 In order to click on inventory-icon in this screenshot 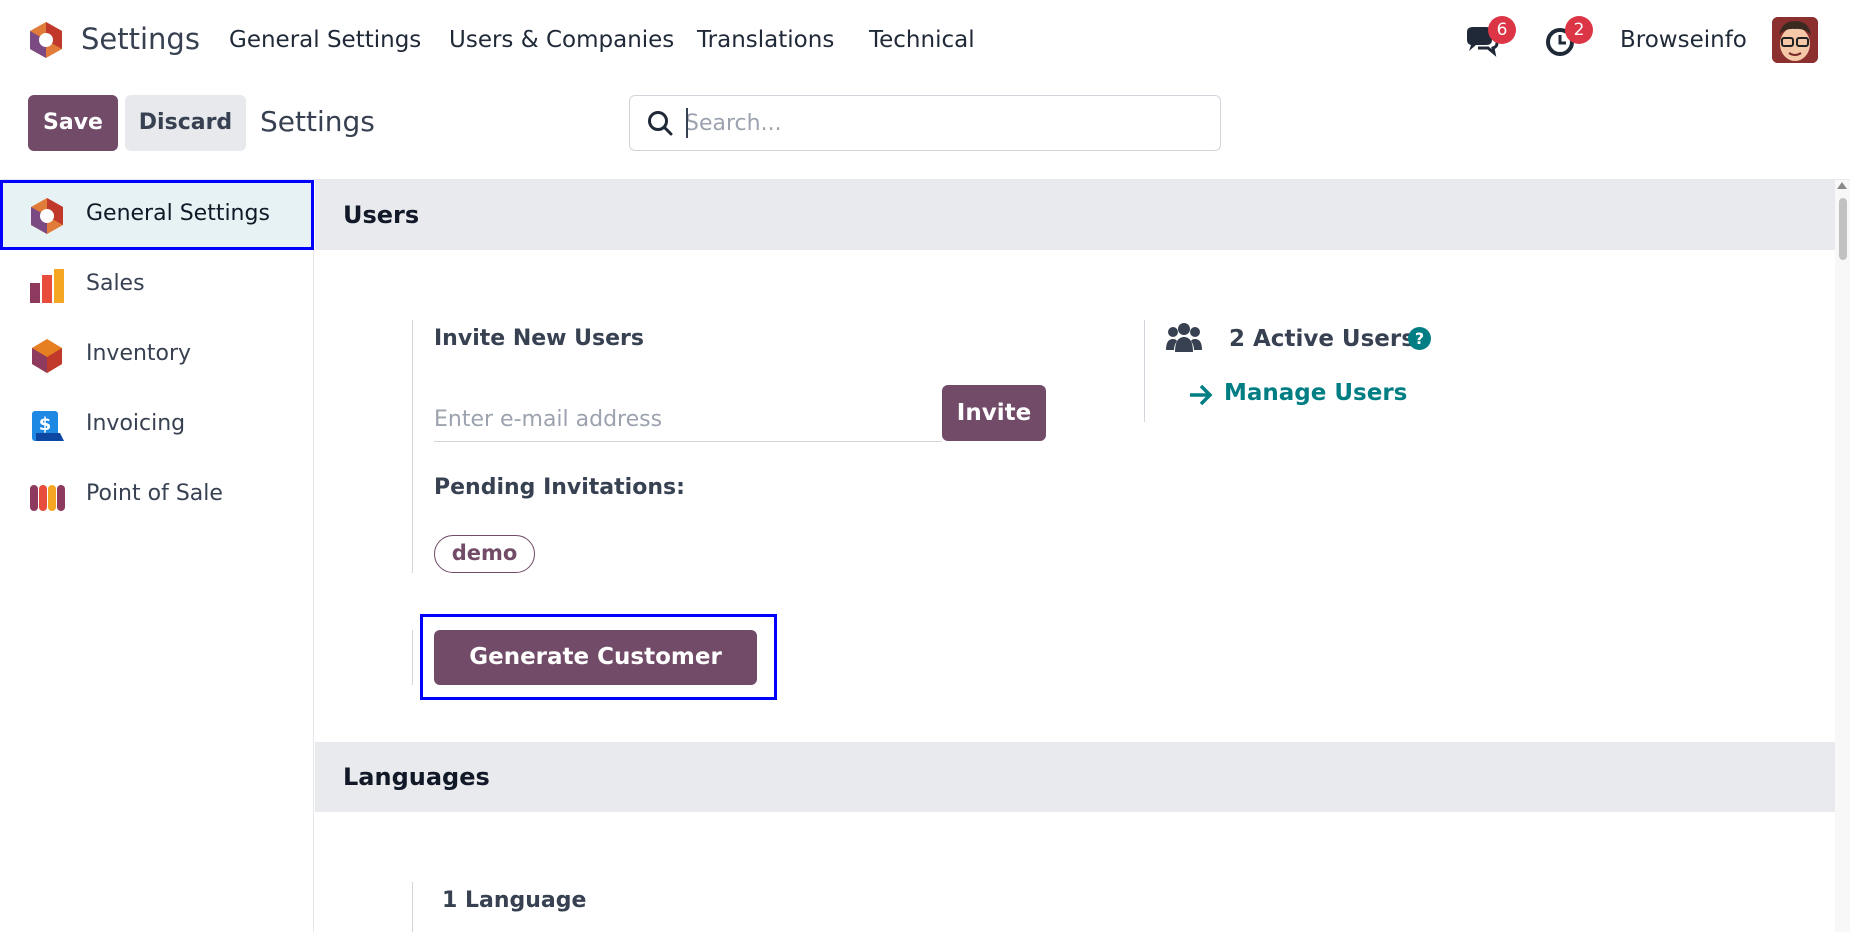, I will do `click(47, 356)`.